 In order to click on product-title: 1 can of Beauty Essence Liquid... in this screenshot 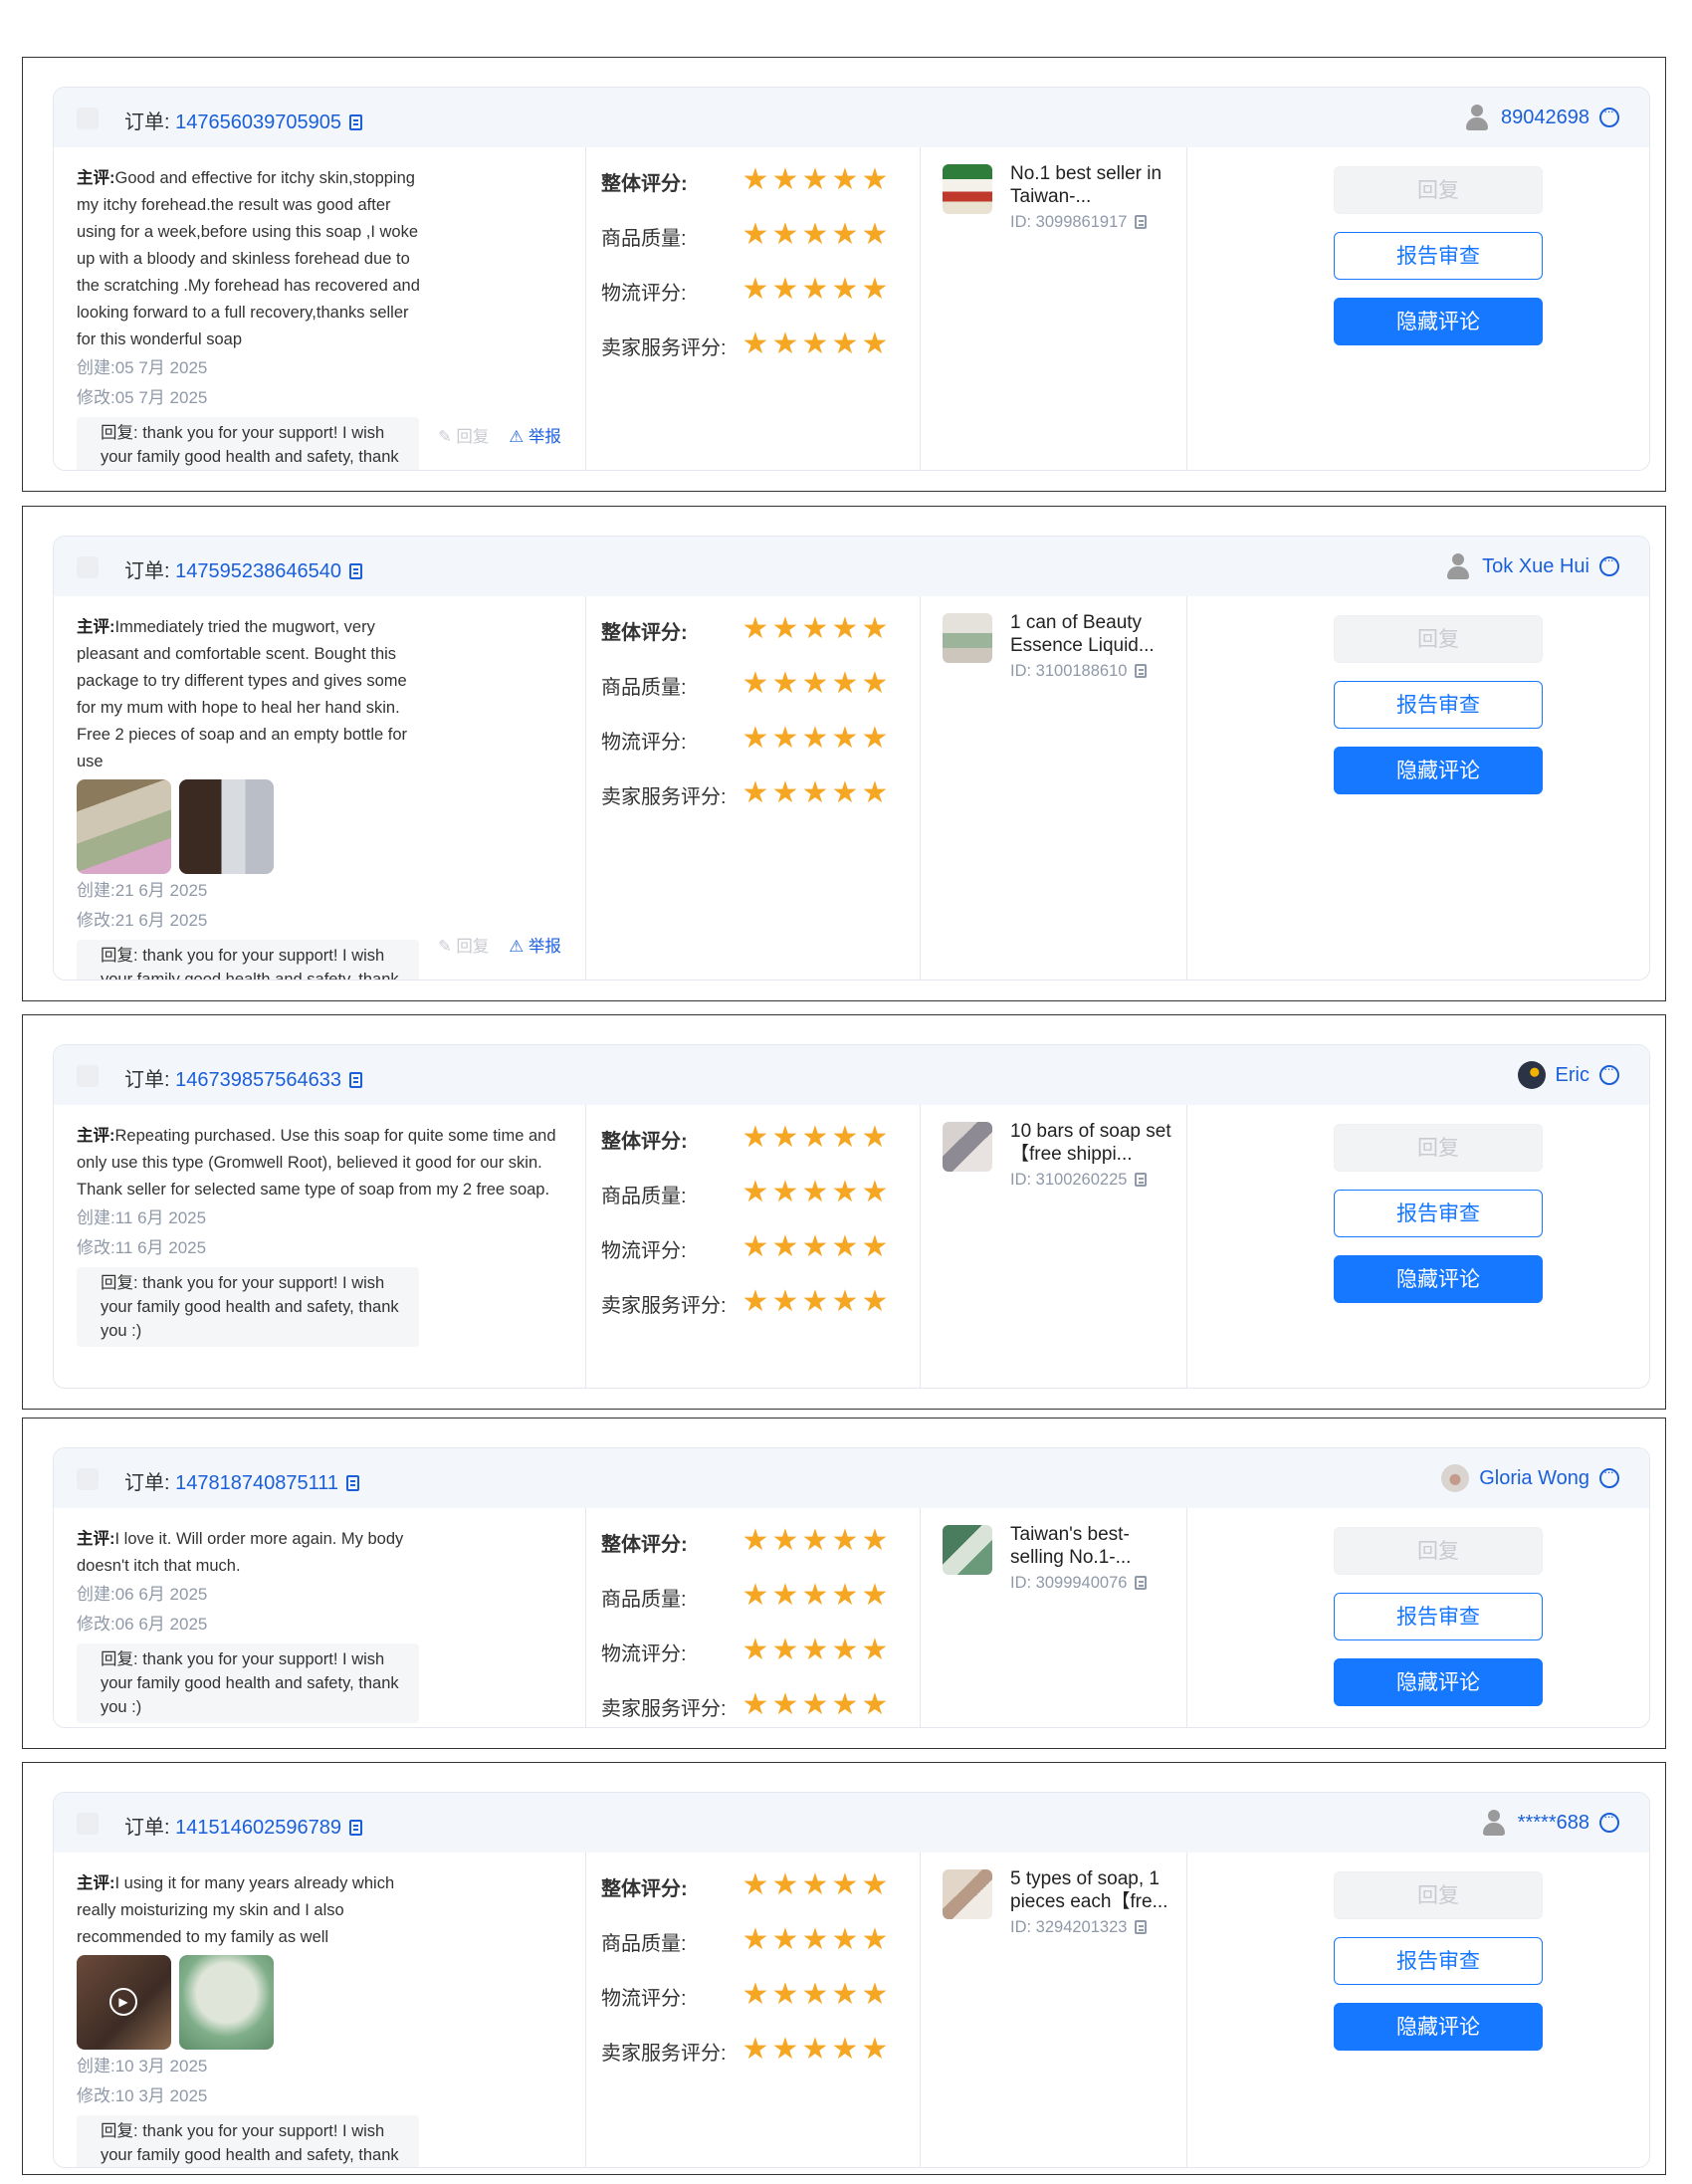, I will do `click(1094, 634)`.